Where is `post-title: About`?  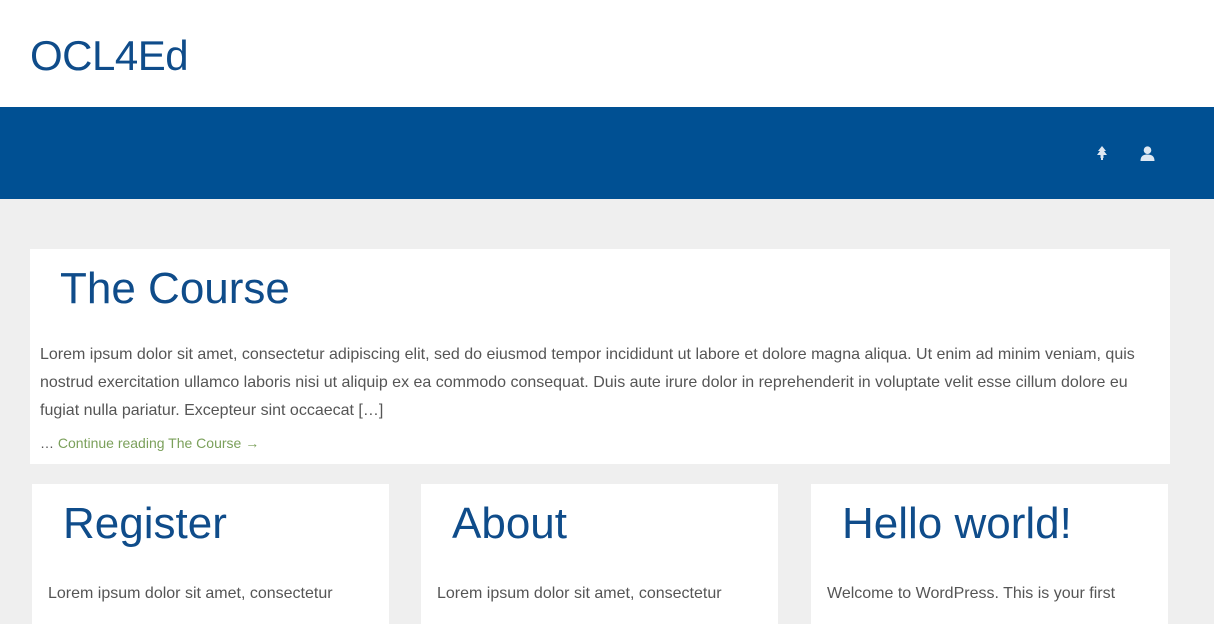
post-title: About is located at coordinates (509, 524).